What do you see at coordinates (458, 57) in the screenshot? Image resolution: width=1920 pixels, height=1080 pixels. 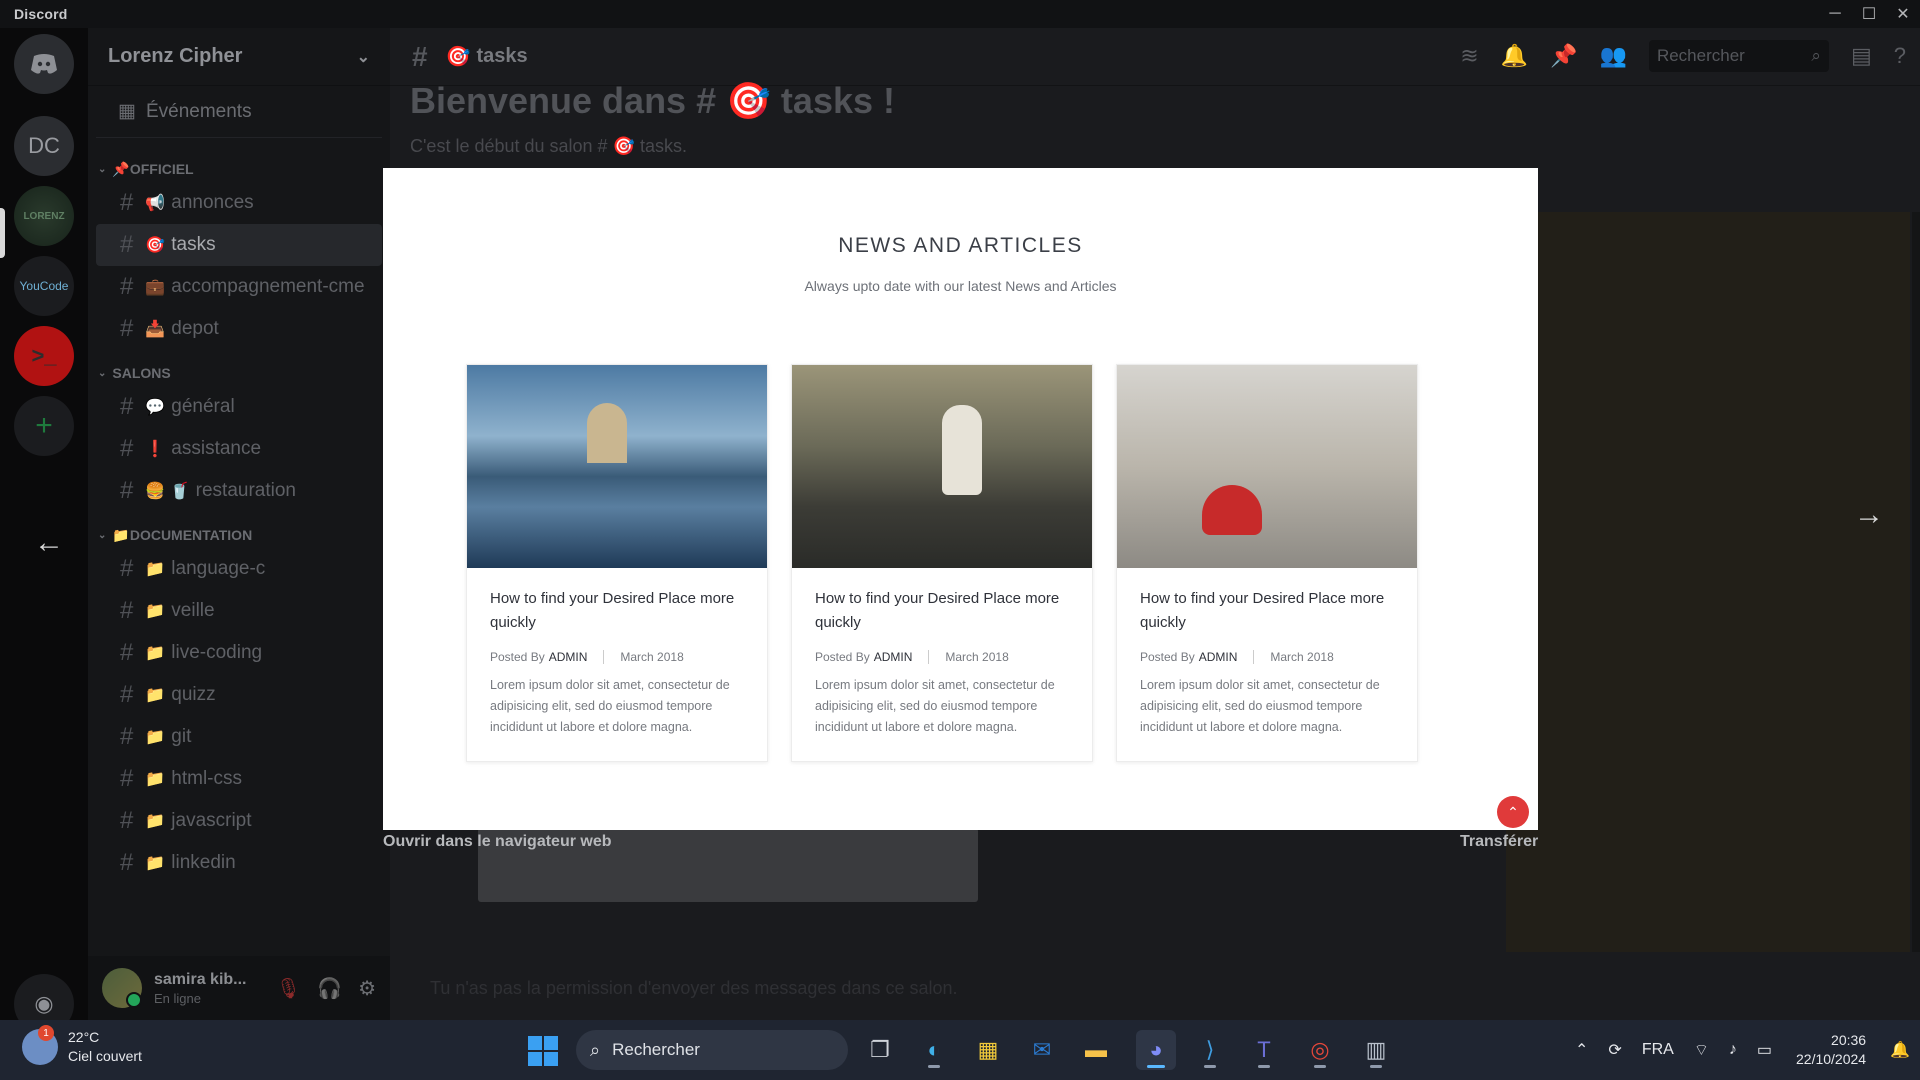 I see `channel-header-emoji: 🎯` at bounding box center [458, 57].